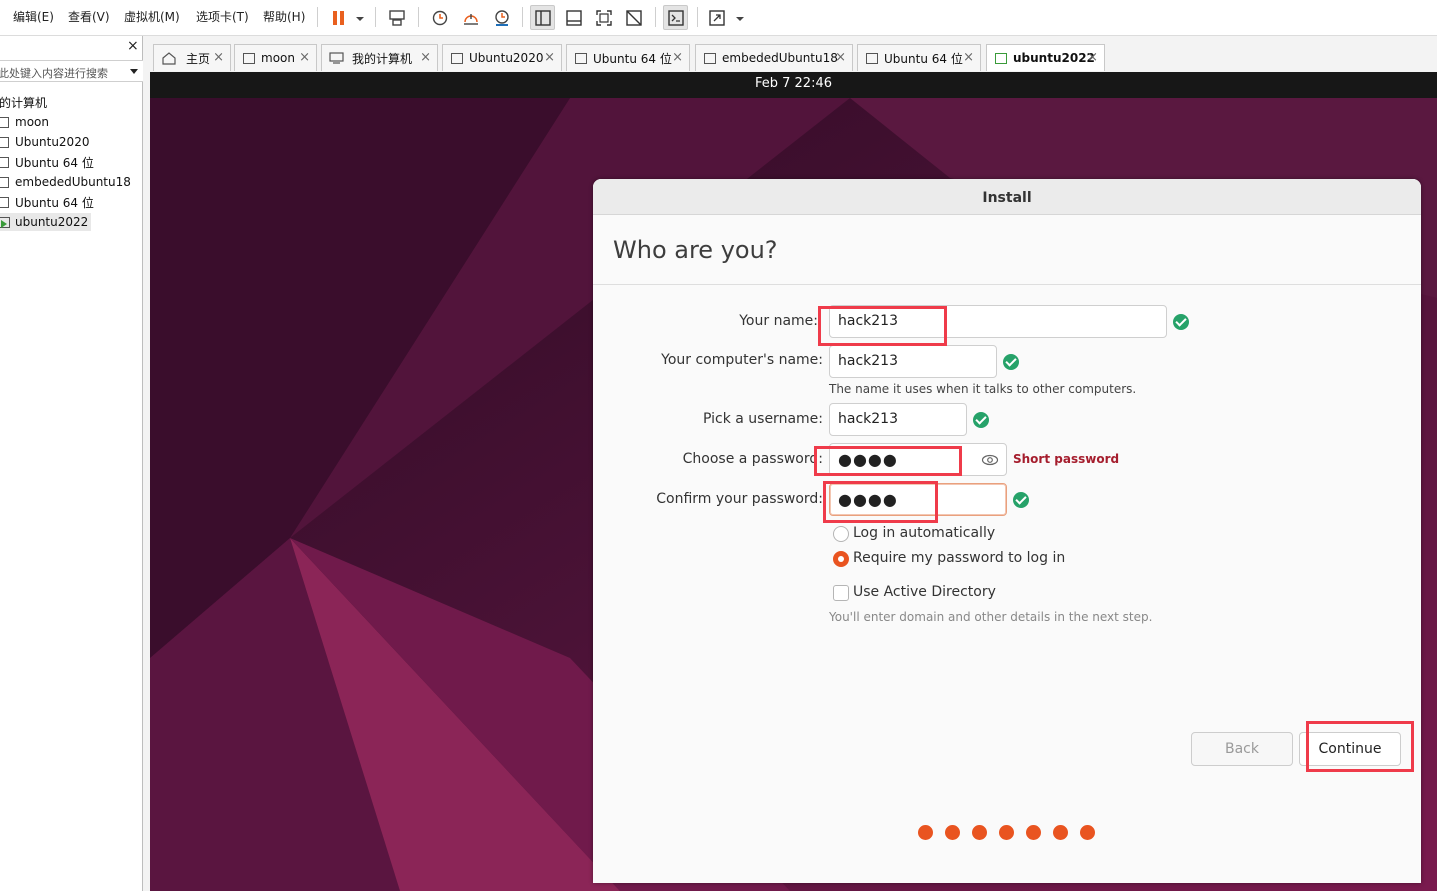 The image size is (1437, 891). What do you see at coordinates (778, 321) in the screenshot?
I see `your-name-label: Your name:` at bounding box center [778, 321].